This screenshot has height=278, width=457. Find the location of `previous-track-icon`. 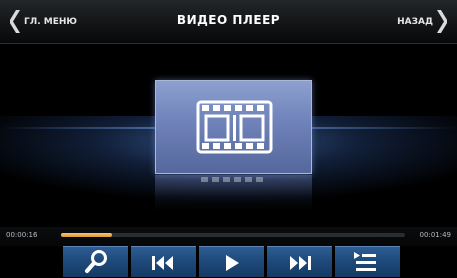

previous-track-icon is located at coordinates (162, 263).